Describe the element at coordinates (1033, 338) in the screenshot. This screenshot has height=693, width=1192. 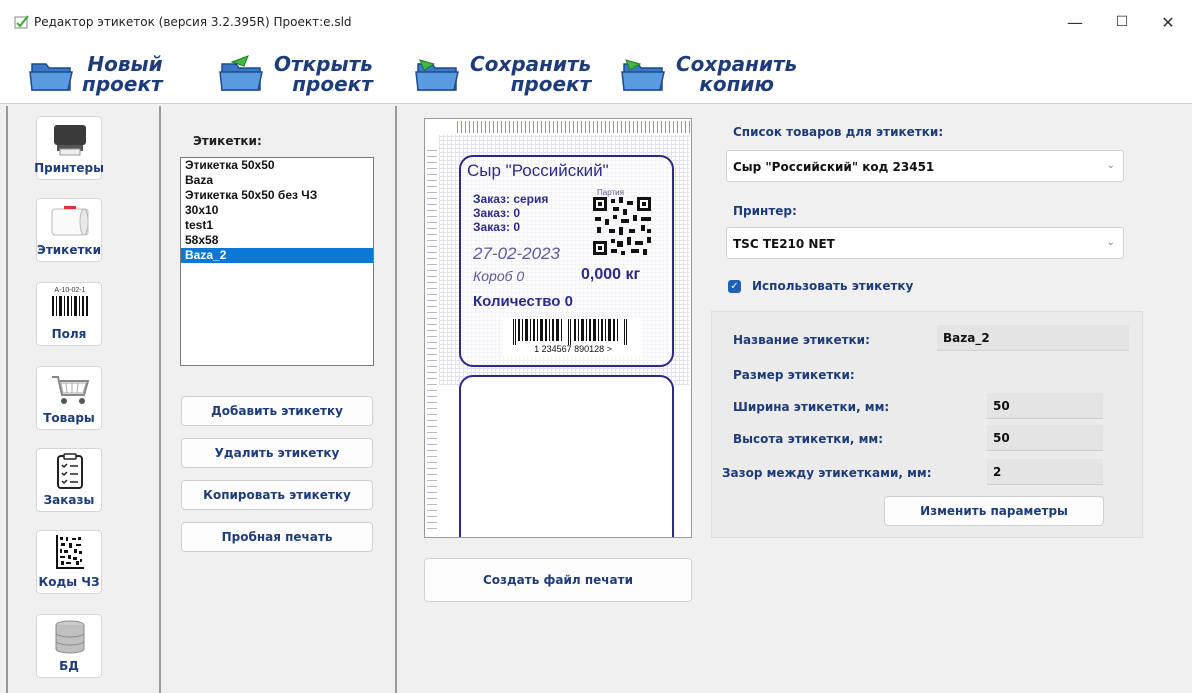
I see `label-name-field: Baza_2` at that location.